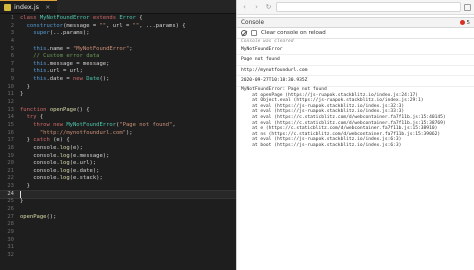  I want to click on line-number: 23, so click(10, 186).